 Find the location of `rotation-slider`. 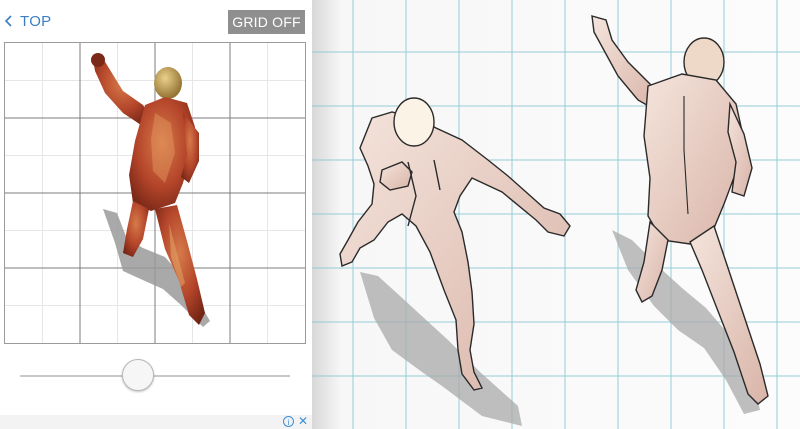

rotation-slider is located at coordinates (155, 376).